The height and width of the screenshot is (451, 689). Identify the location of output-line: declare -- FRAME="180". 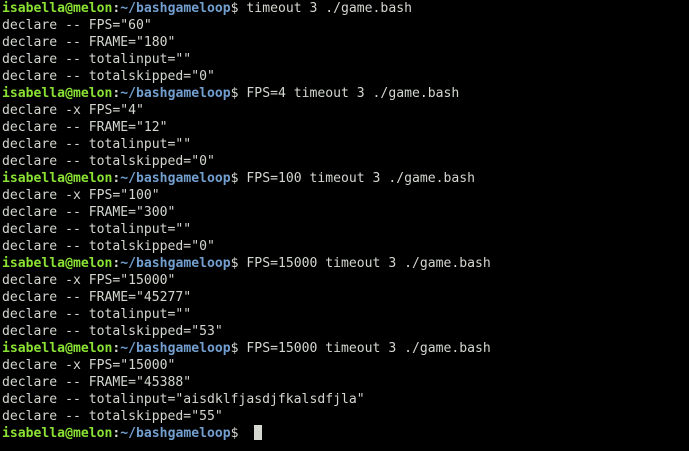
(89, 42).